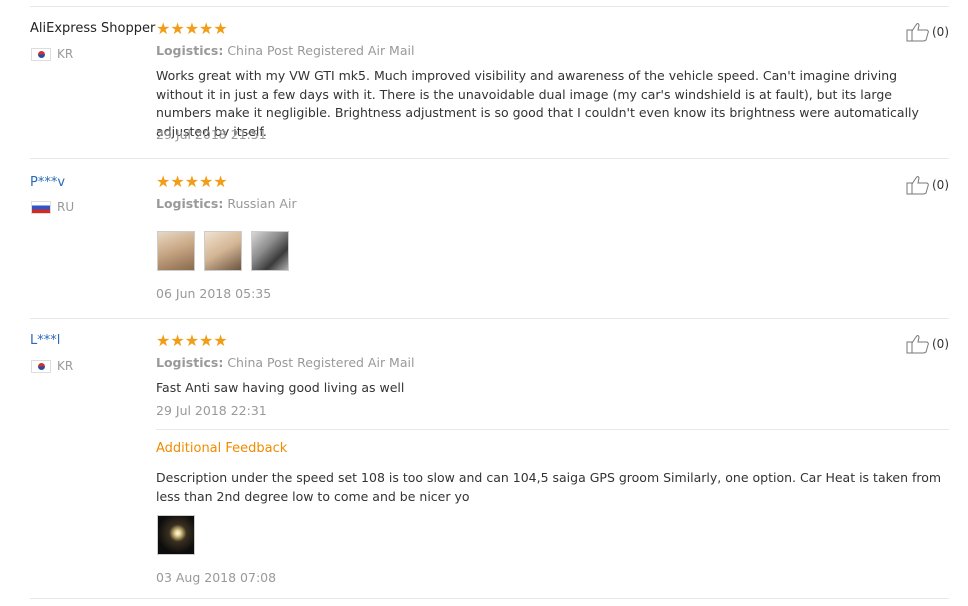 This screenshot has width=968, height=606. I want to click on russia-flag-icon, so click(41, 207).